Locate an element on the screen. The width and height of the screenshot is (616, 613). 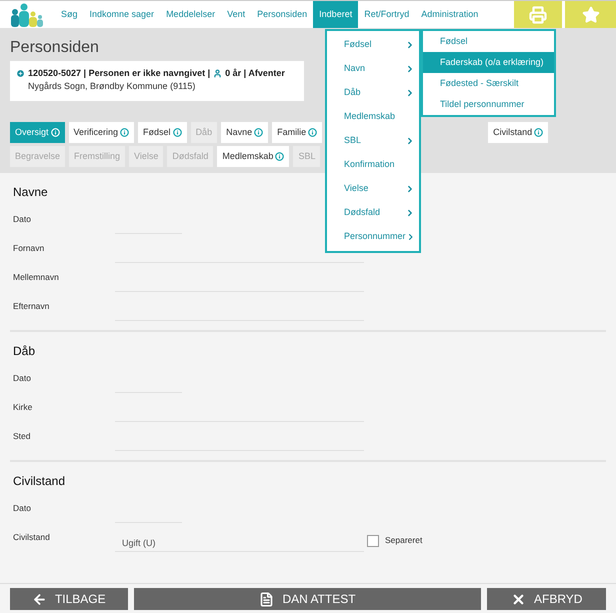
person-icon is located at coordinates (217, 73).